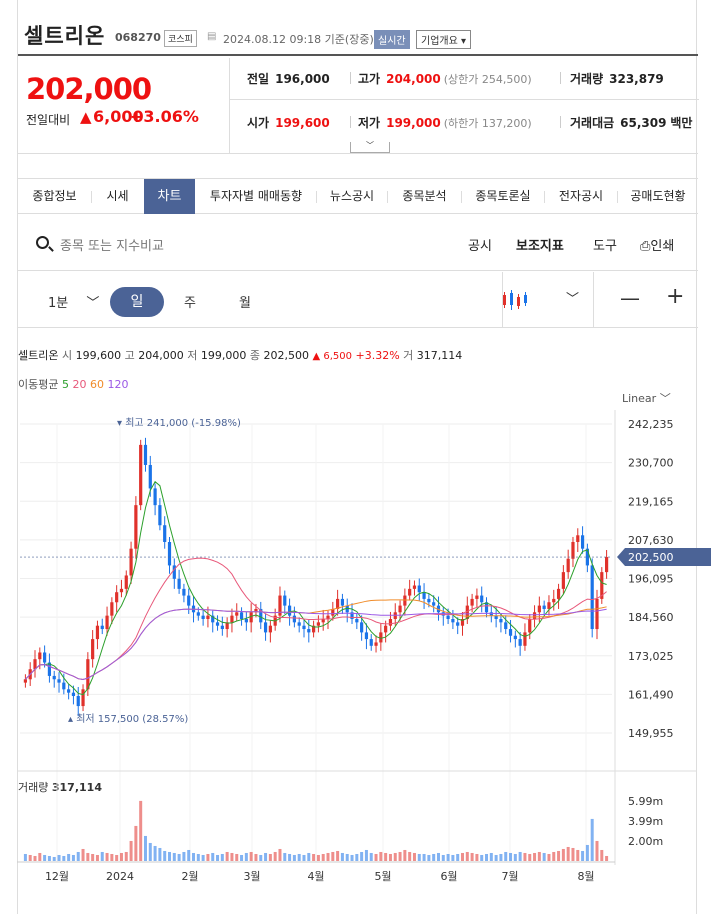 Image resolution: width=711 pixels, height=914 pixels. I want to click on x-tick-label: 4월, so click(315, 876).